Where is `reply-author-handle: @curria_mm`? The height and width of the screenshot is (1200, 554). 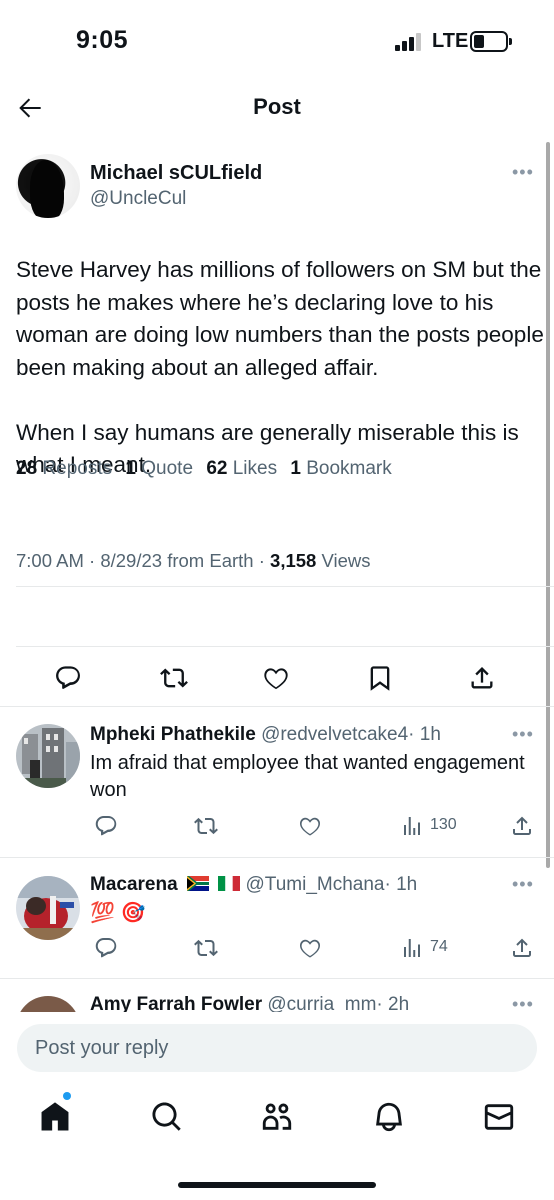
reply-author-handle: @curria_mm is located at coordinates (321, 1004).